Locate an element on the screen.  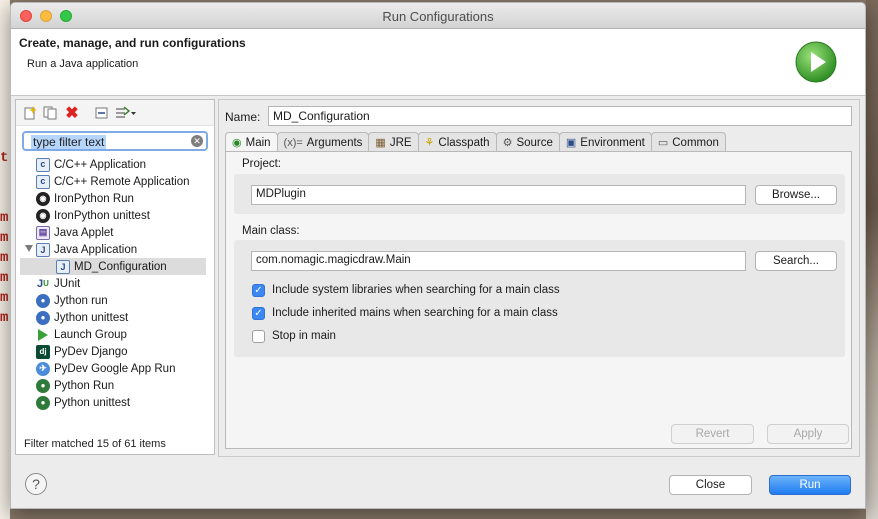
tree-item-java-applet: ▤ Java Applet is located at coordinates (115, 232).